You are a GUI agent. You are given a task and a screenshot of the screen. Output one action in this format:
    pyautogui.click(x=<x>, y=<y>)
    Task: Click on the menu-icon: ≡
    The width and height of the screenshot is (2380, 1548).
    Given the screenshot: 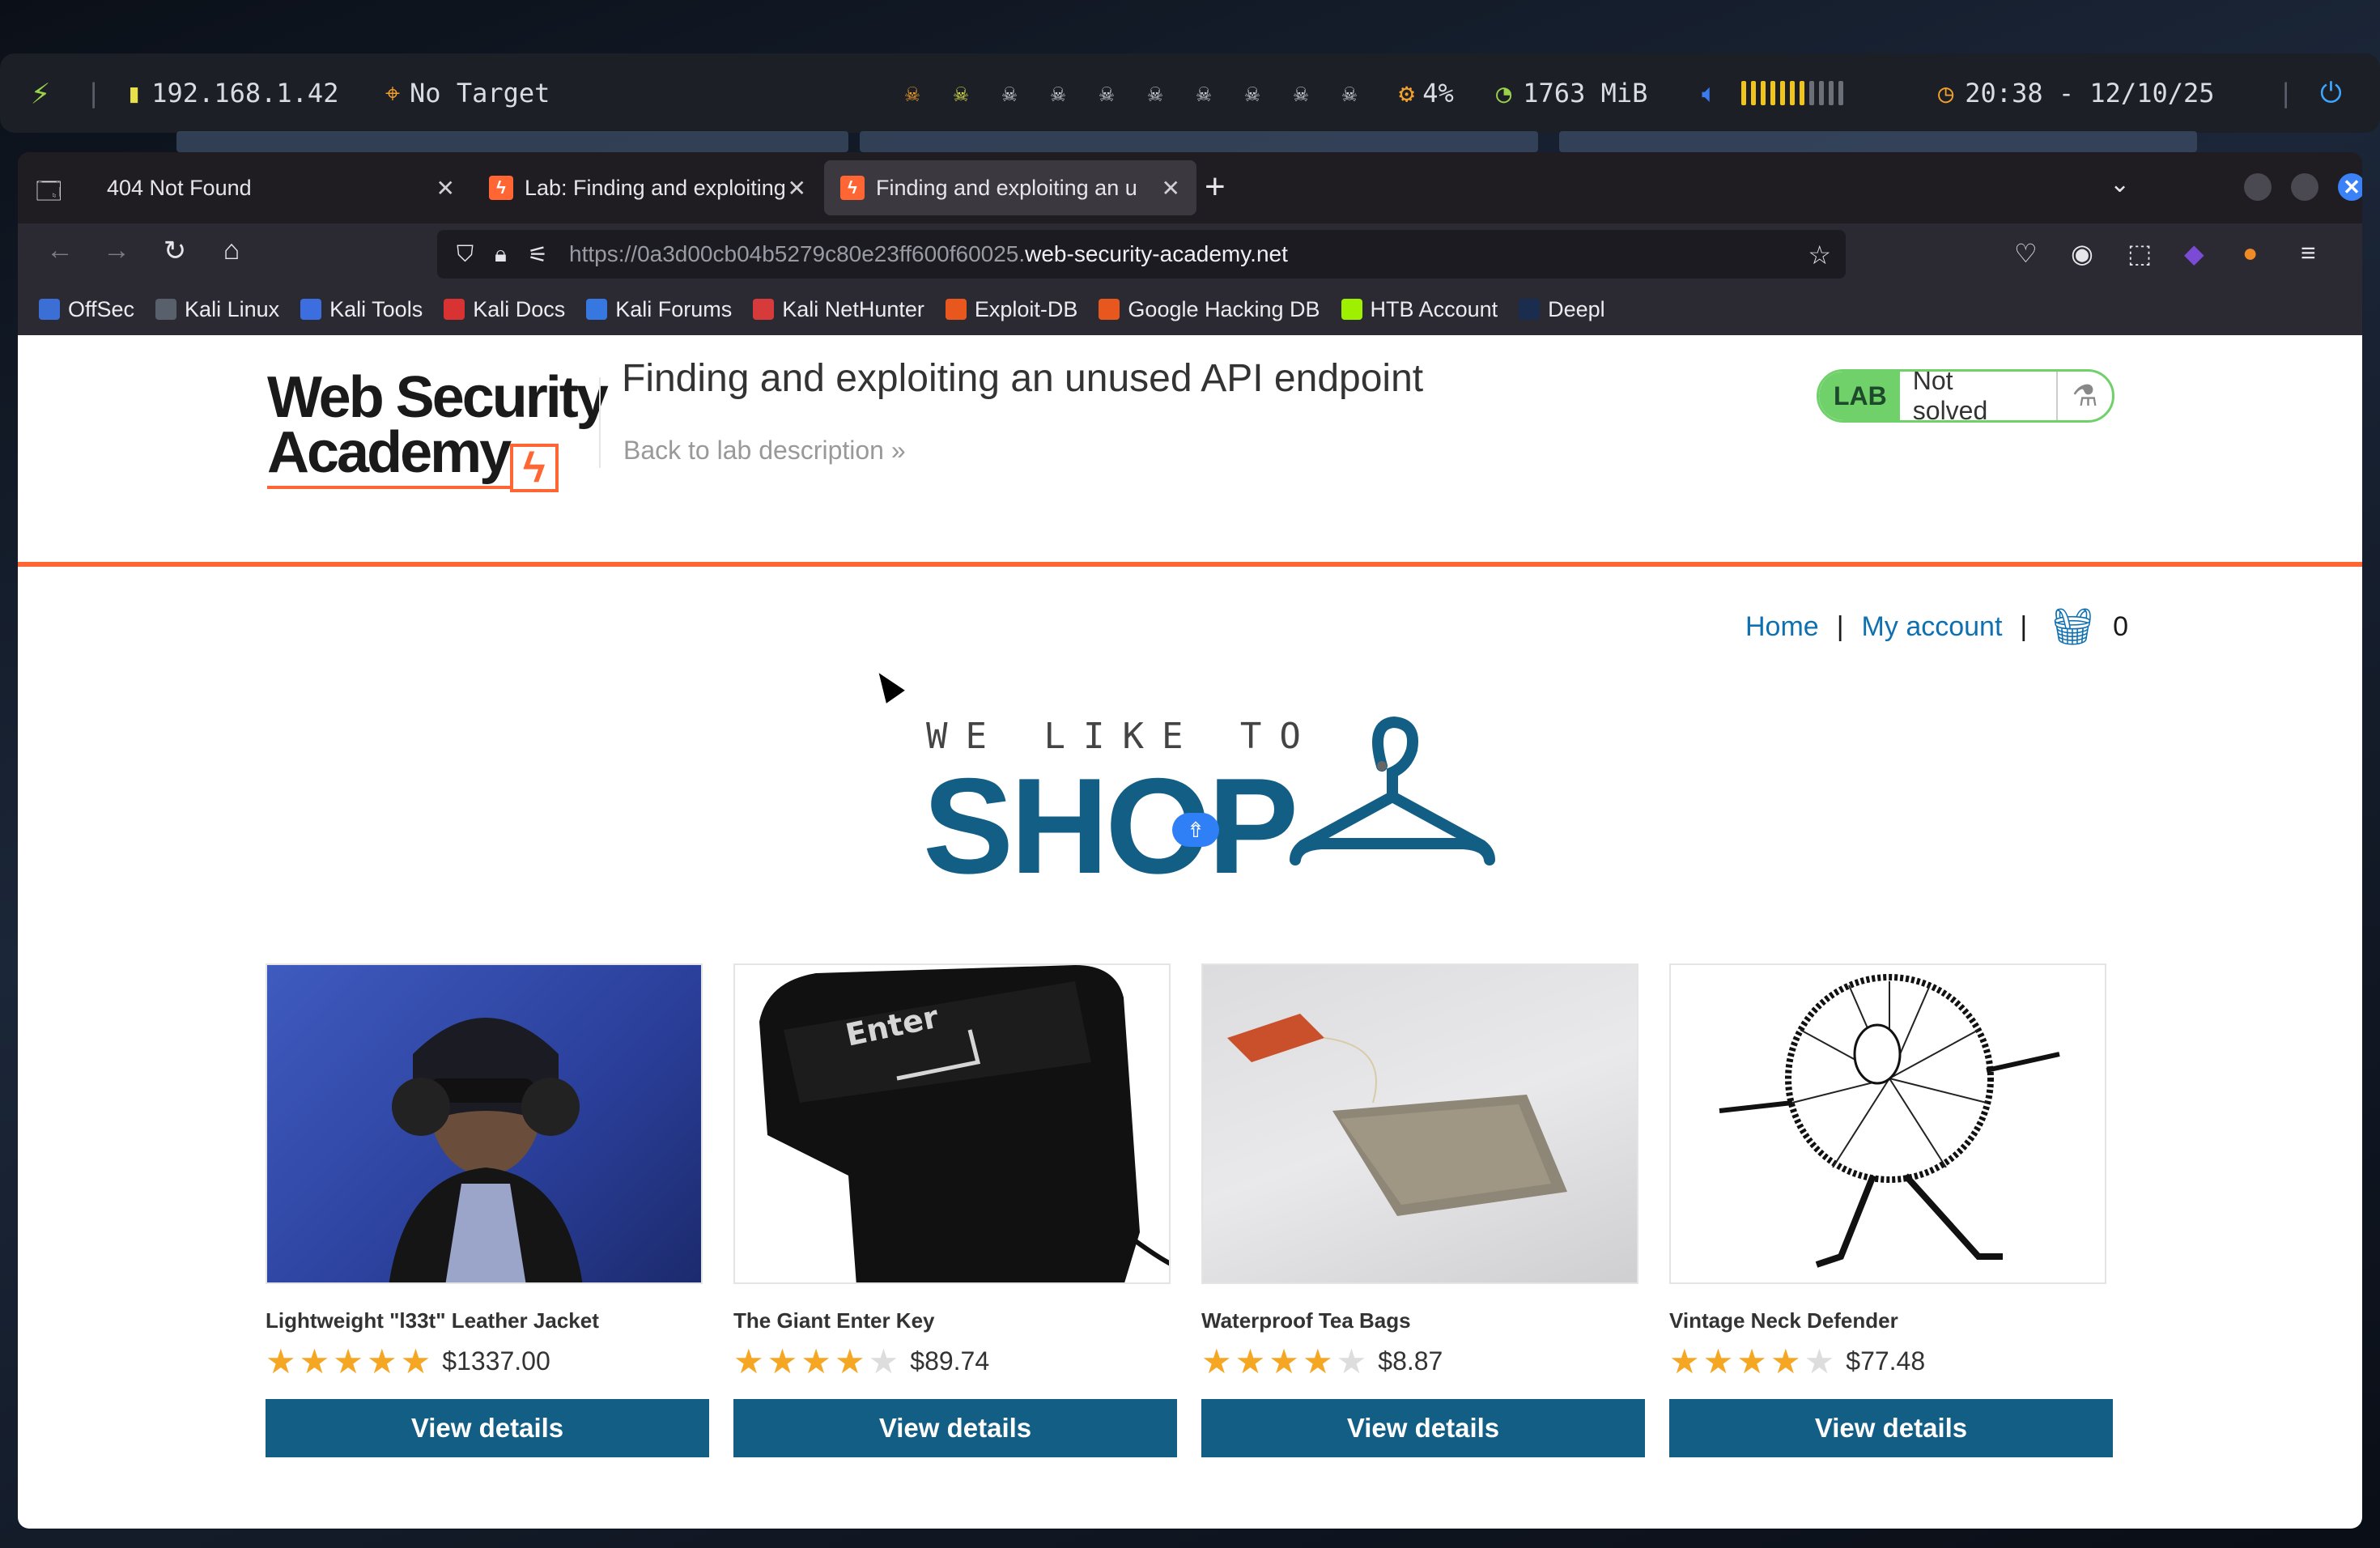 What is the action you would take?
    pyautogui.click(x=2309, y=253)
    